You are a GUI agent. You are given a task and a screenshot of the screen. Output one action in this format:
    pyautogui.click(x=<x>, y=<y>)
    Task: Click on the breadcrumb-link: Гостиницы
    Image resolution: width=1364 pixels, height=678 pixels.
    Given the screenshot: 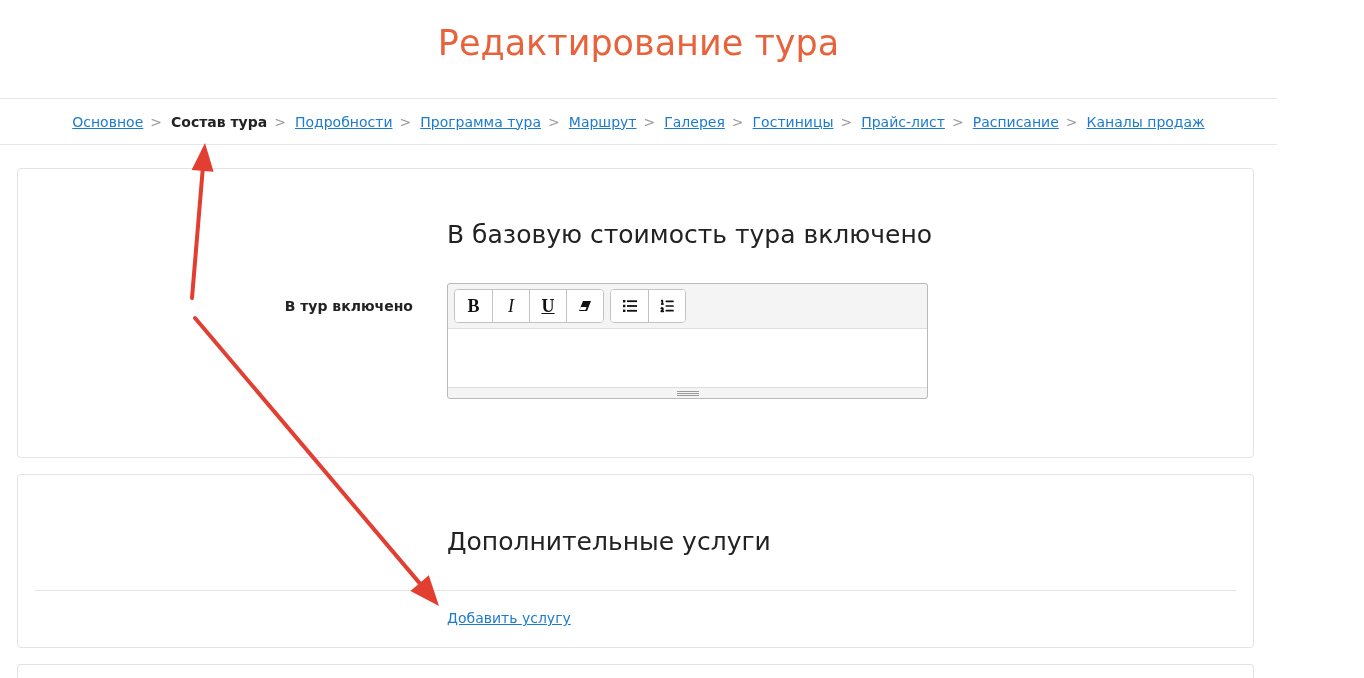 What is the action you would take?
    pyautogui.click(x=793, y=121)
    